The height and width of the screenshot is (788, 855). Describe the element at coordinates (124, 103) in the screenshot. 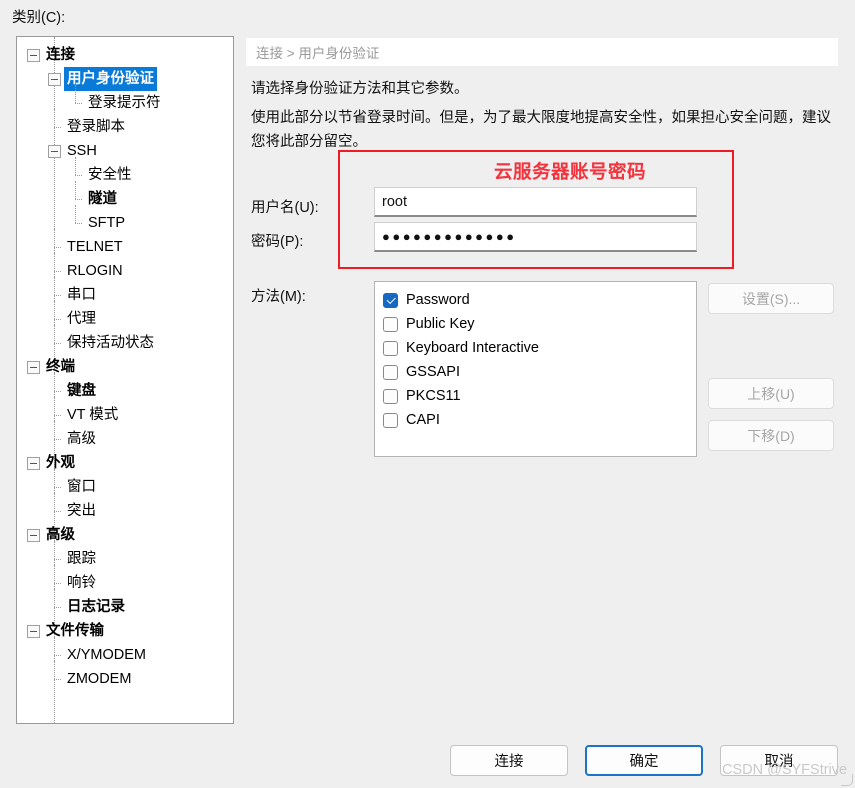

I see `tree-item-label: 登录提示符` at that location.